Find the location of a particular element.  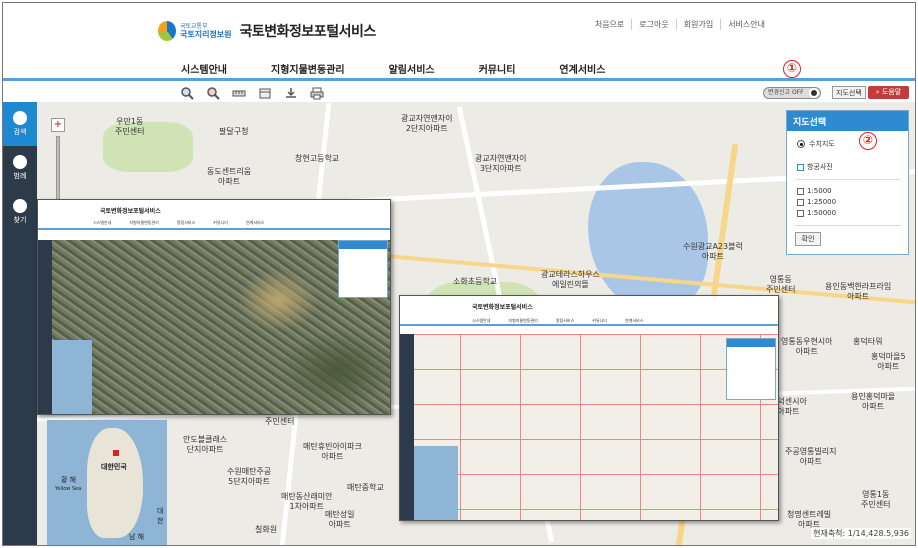

side-item-legend: 범례 is located at coordinates (20, 168).